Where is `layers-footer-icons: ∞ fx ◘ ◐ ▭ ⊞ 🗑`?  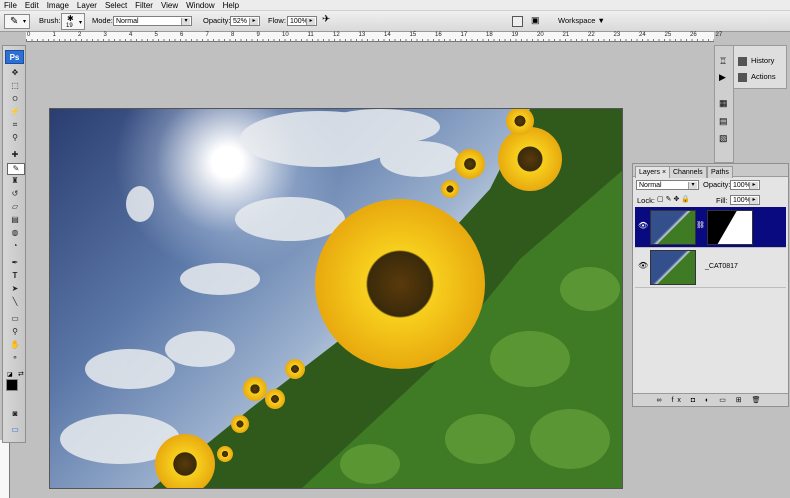 layers-footer-icons: ∞ fx ◘ ◐ ▭ ⊞ 🗑 is located at coordinates (710, 399).